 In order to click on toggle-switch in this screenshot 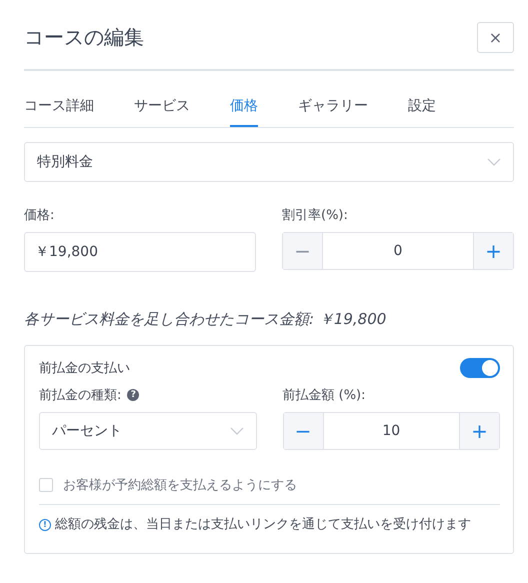, I will do `click(480, 368)`.